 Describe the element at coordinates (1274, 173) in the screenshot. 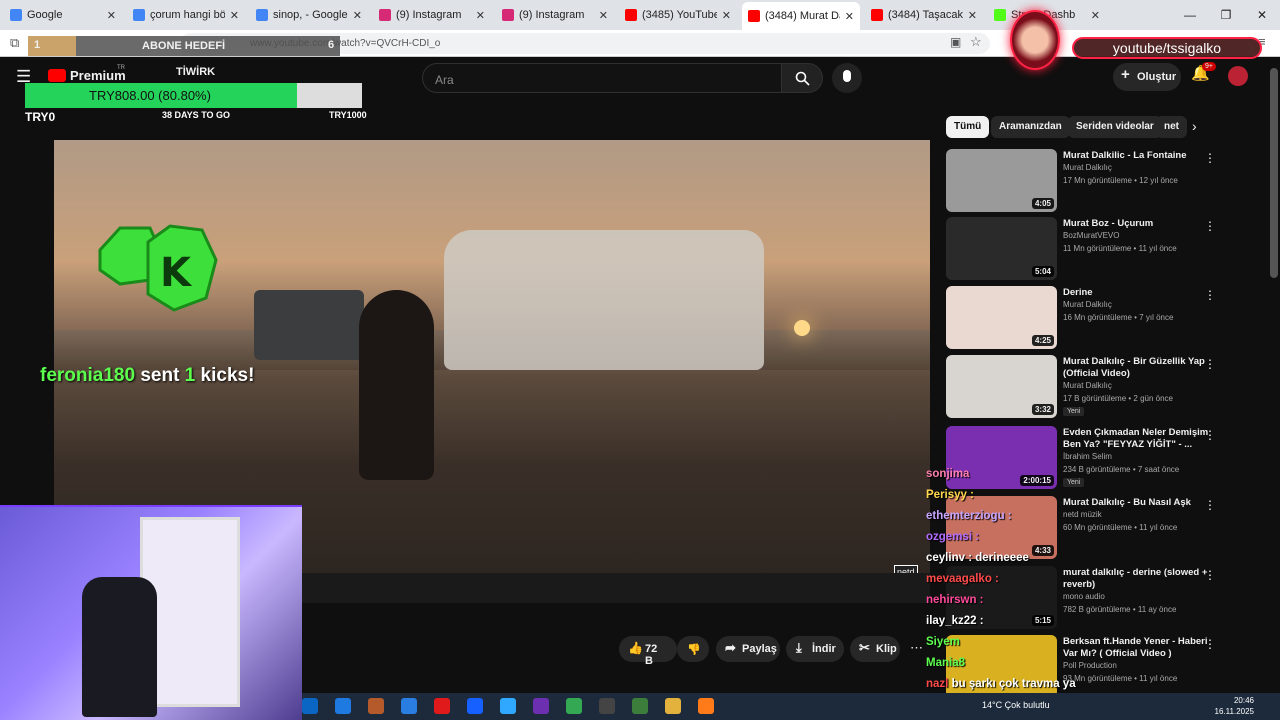

I see `page-scrollbar` at that location.